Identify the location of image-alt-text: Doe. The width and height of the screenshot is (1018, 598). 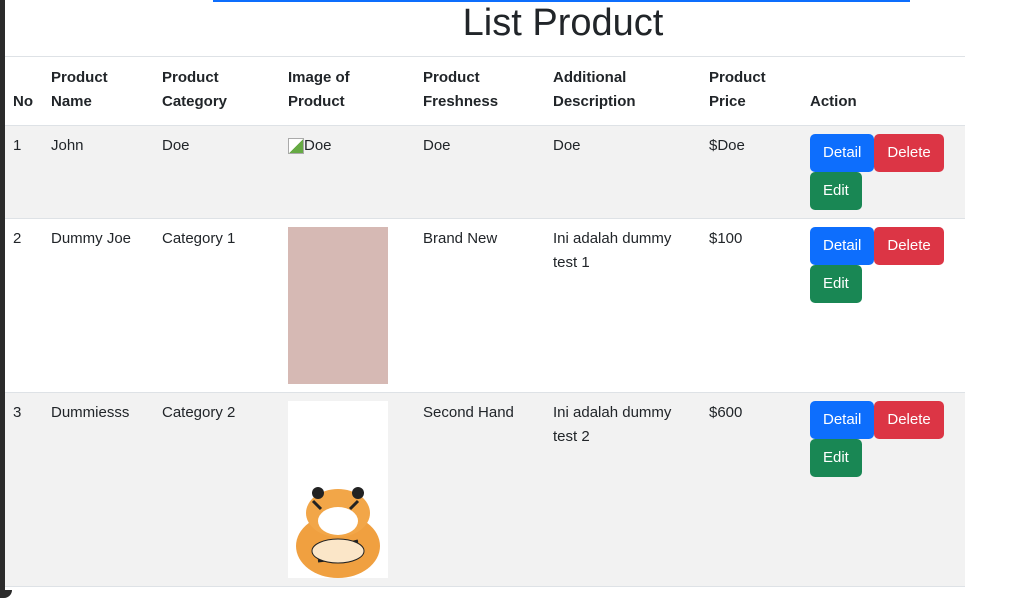
(318, 145).